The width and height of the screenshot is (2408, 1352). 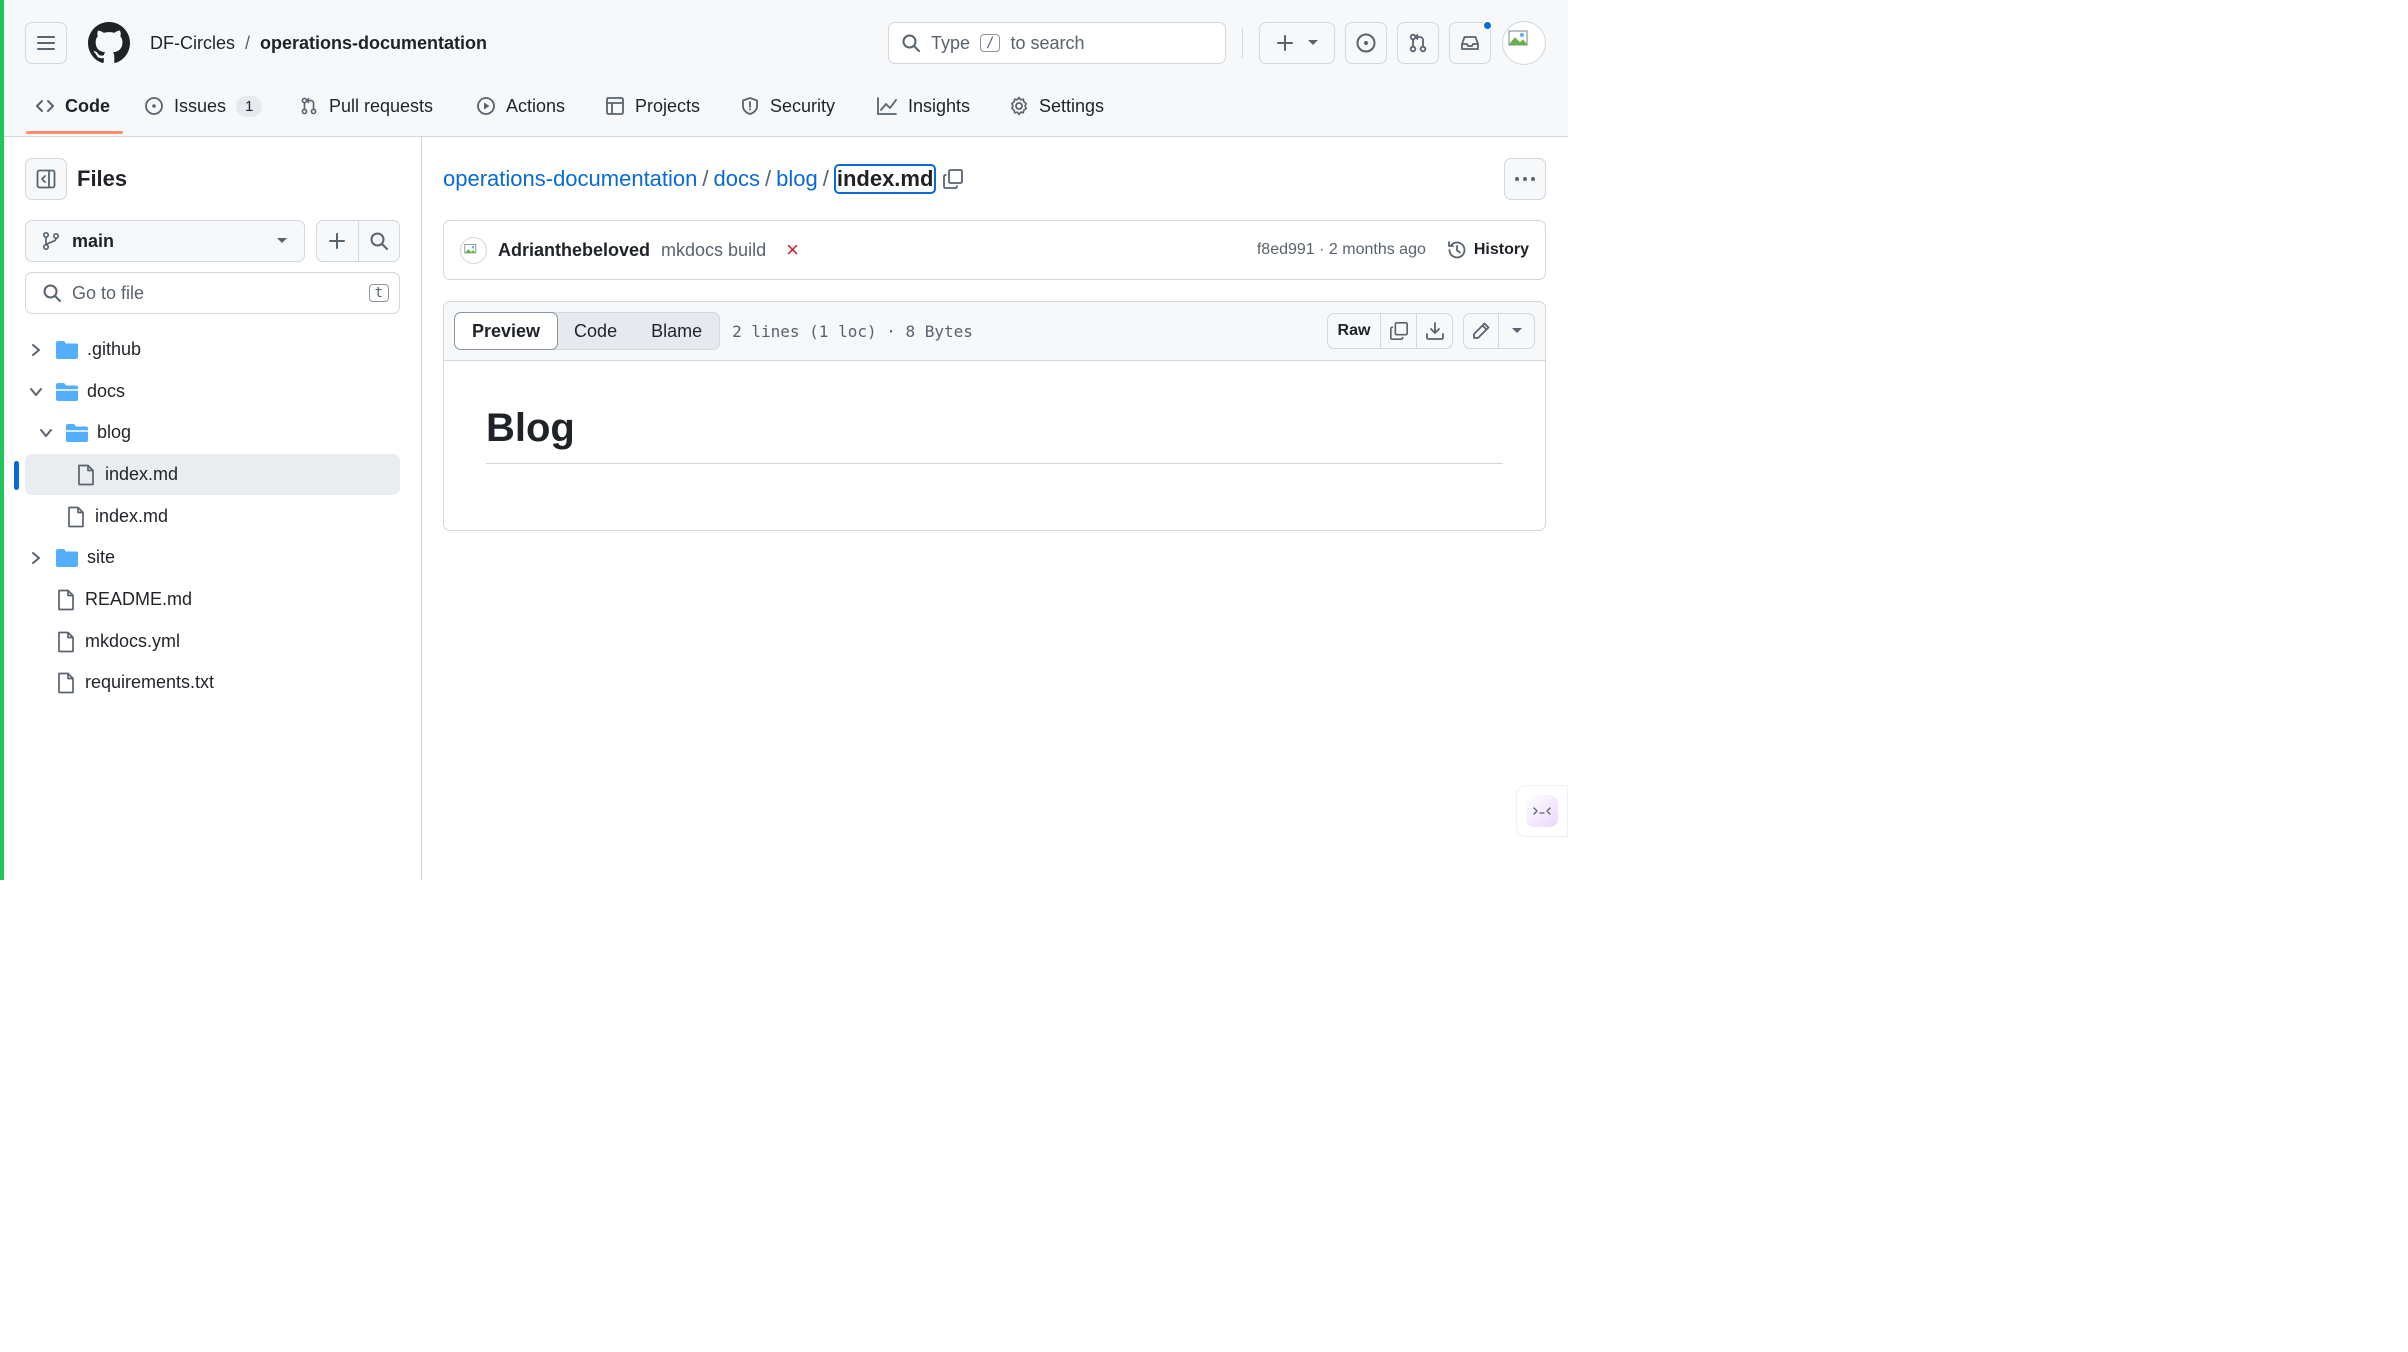 What do you see at coordinates (1435, 331) in the screenshot?
I see `download-button` at bounding box center [1435, 331].